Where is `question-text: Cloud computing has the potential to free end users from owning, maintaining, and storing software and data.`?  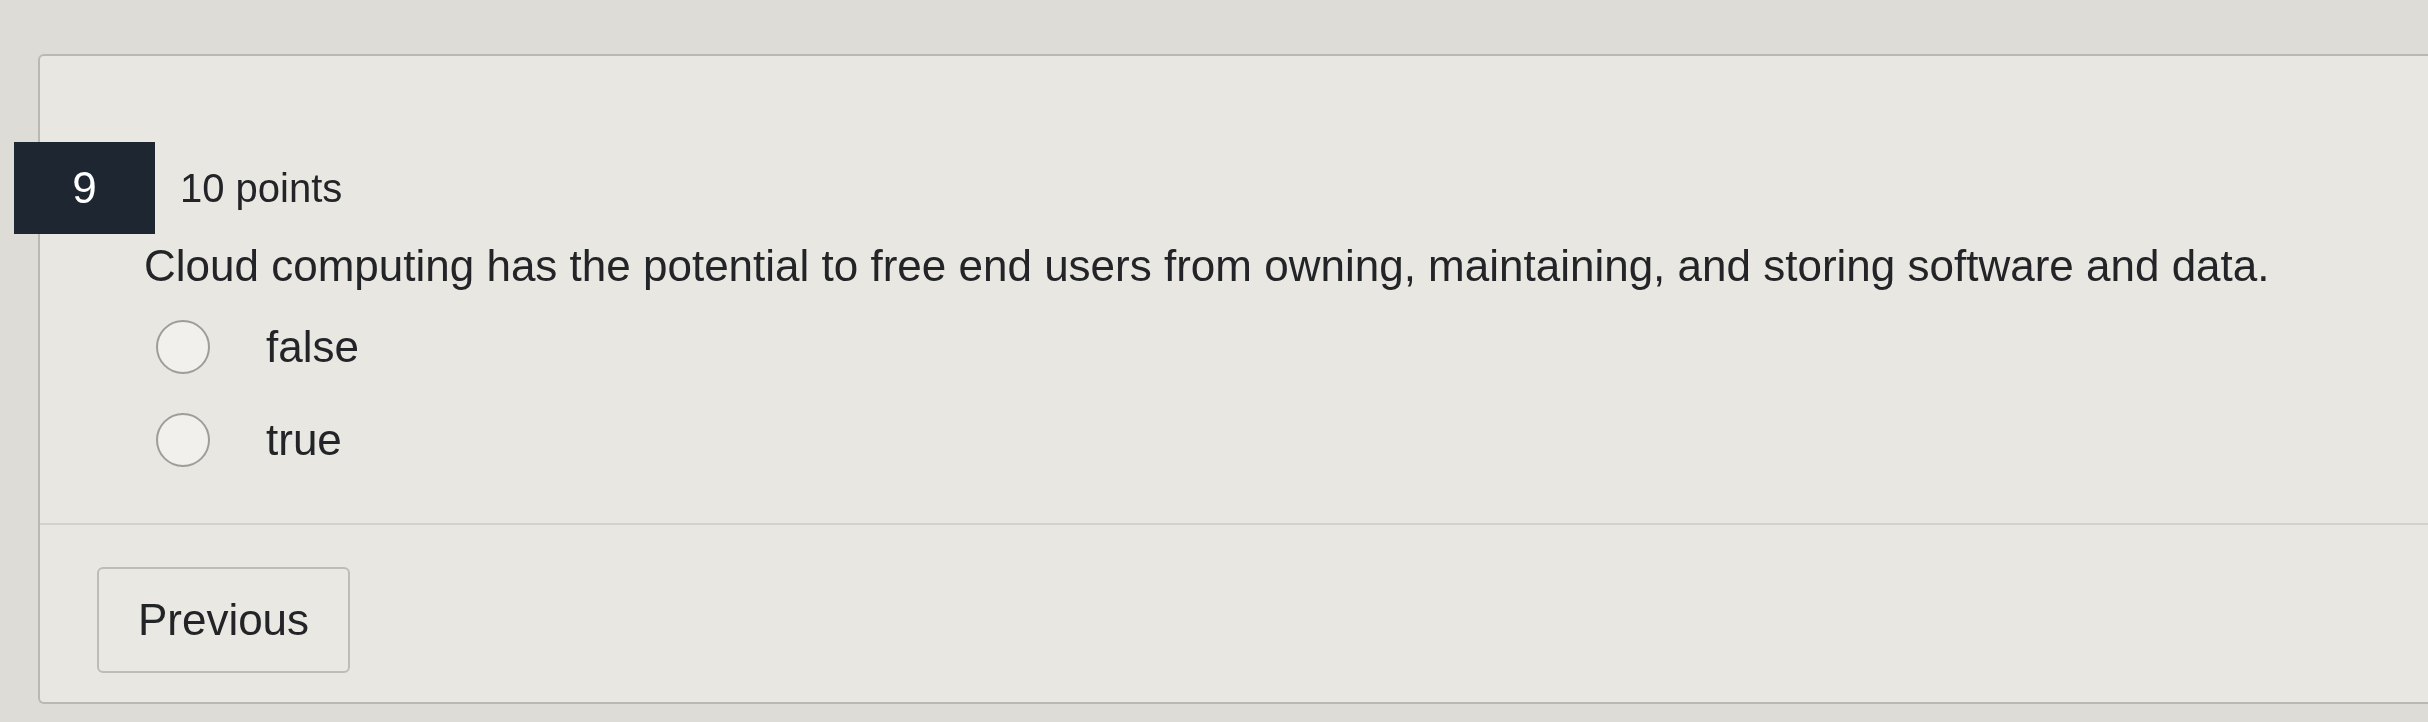
question-text: Cloud computing has the potential to free end users from owning, maintaining, and storing software and data. is located at coordinates (1207, 266).